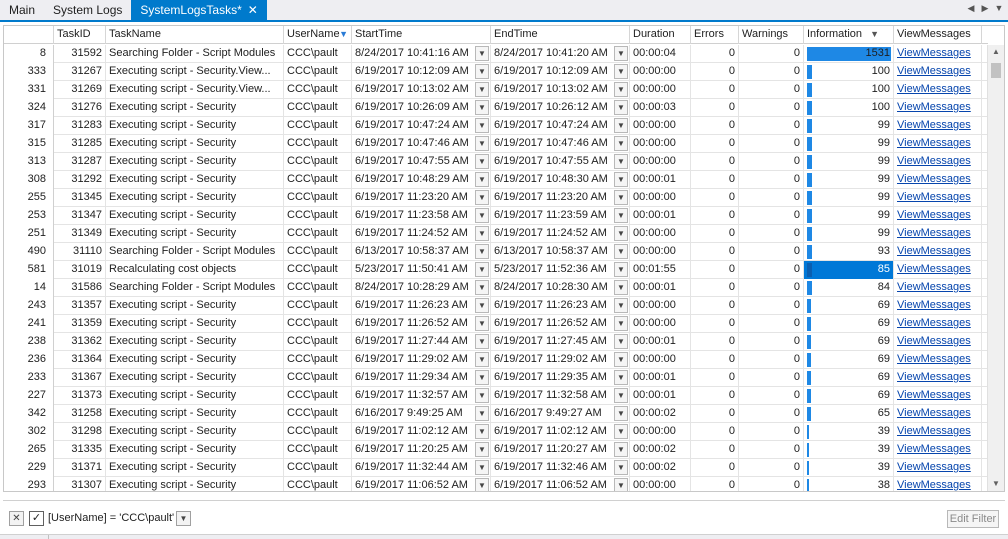 Image resolution: width=1008 pixels, height=539 pixels. Describe the element at coordinates (715, 35) in the screenshot. I see `column-header-errors: Errors` at that location.